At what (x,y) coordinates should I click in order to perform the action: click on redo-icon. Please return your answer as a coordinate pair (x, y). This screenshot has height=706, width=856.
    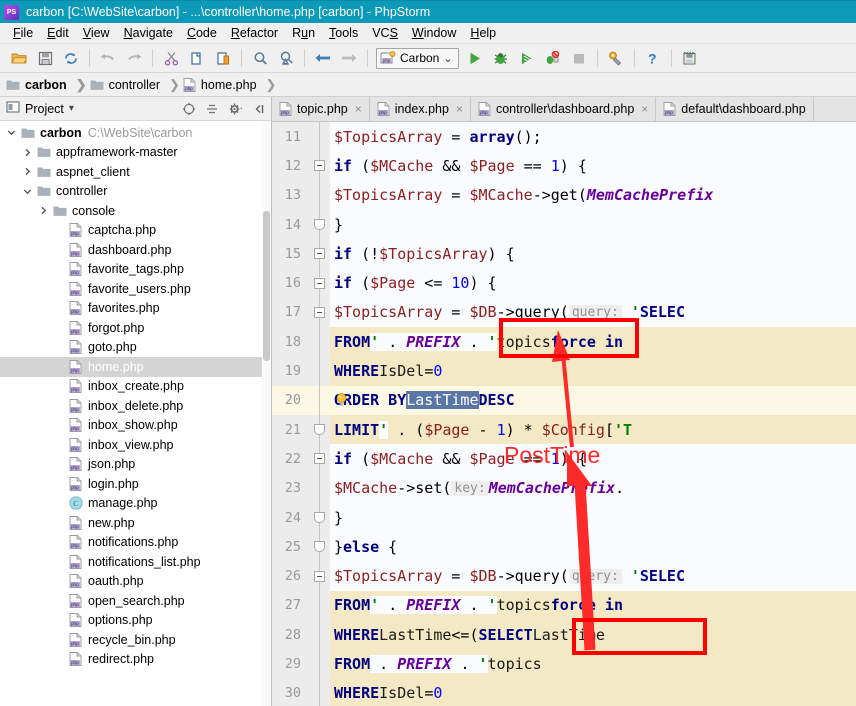
    Looking at the image, I should click on (134, 58).